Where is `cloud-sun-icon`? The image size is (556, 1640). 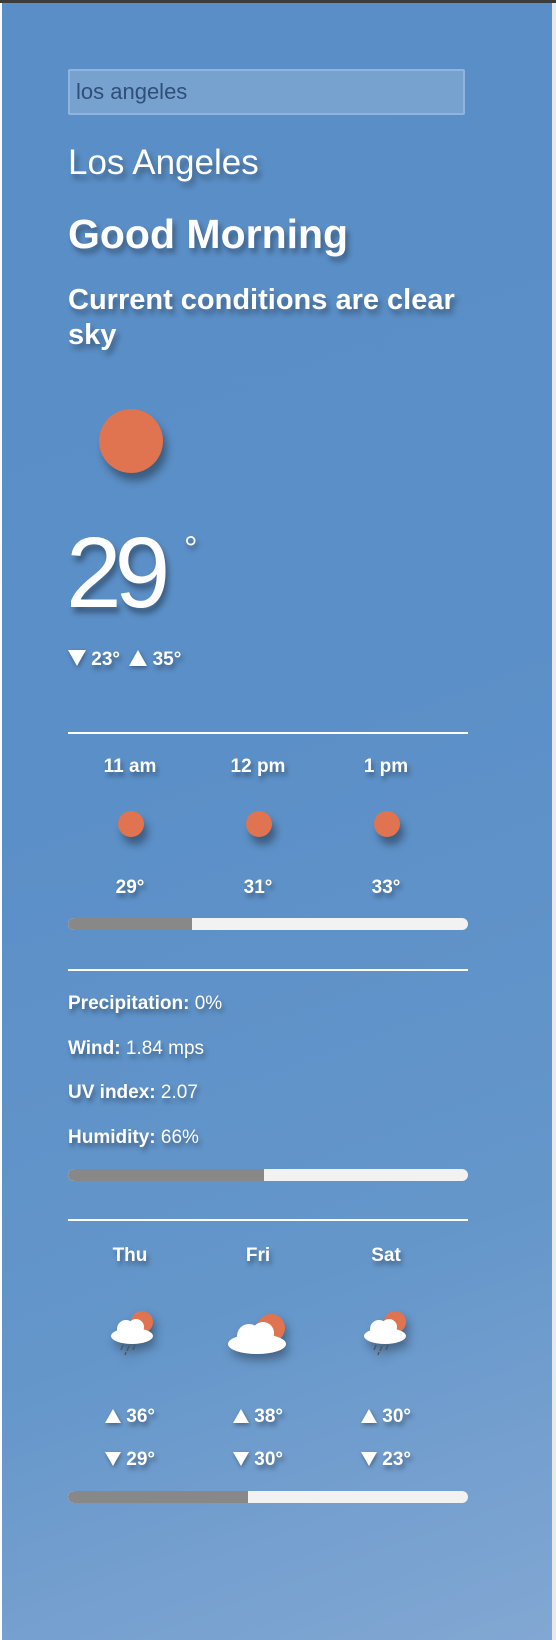
cloud-sun-icon is located at coordinates (257, 1334).